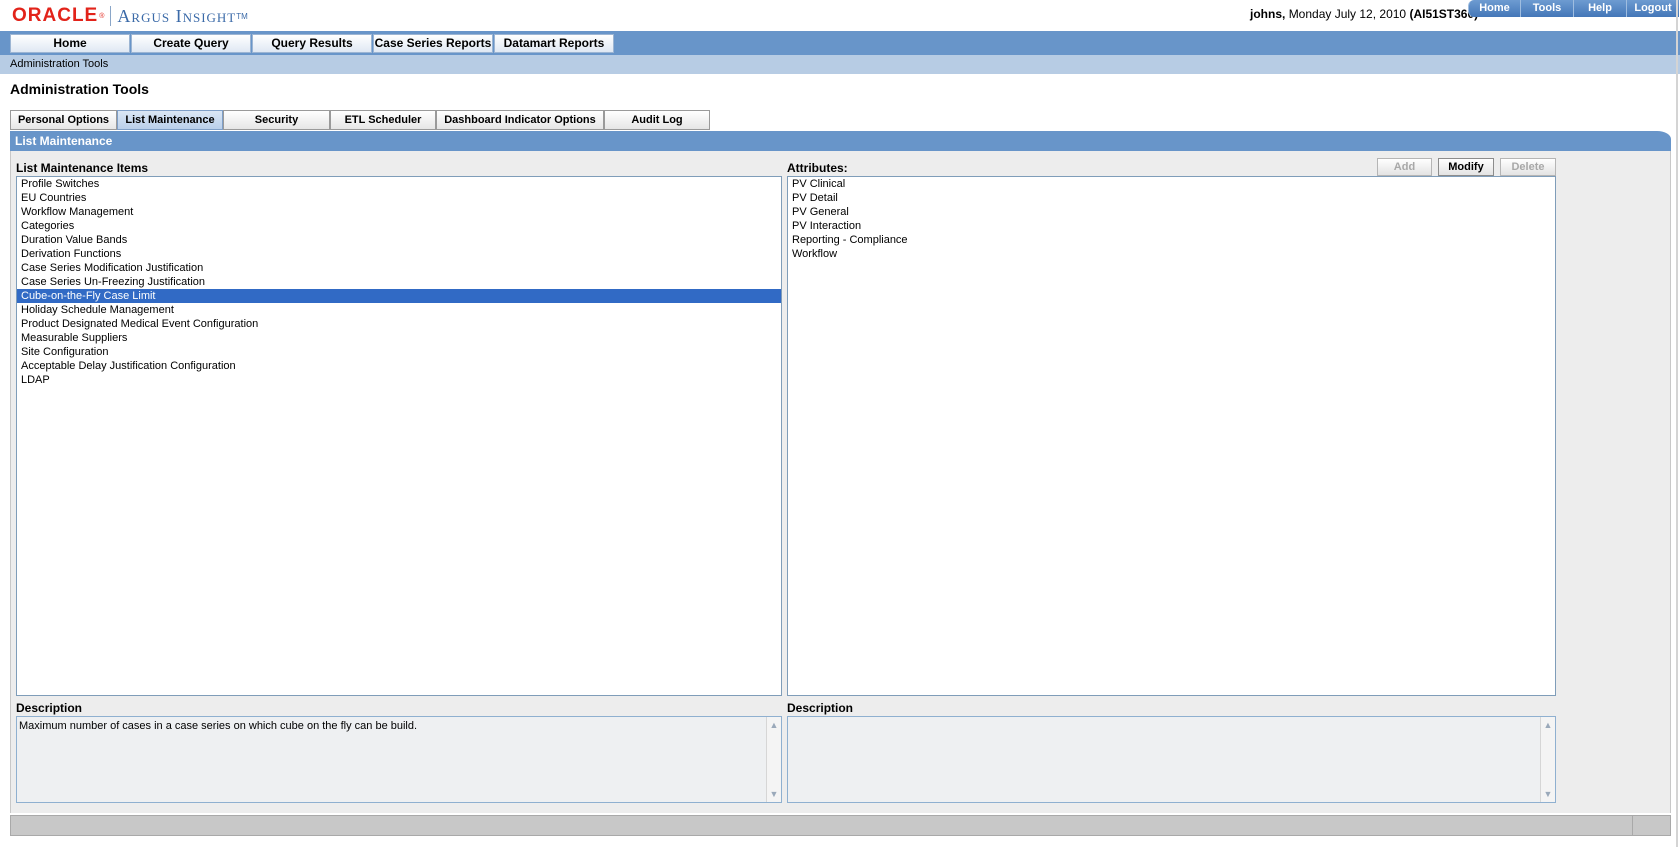 This screenshot has height=847, width=1680. What do you see at coordinates (399, 240) in the screenshot?
I see `list-item: Duration Value Bands` at bounding box center [399, 240].